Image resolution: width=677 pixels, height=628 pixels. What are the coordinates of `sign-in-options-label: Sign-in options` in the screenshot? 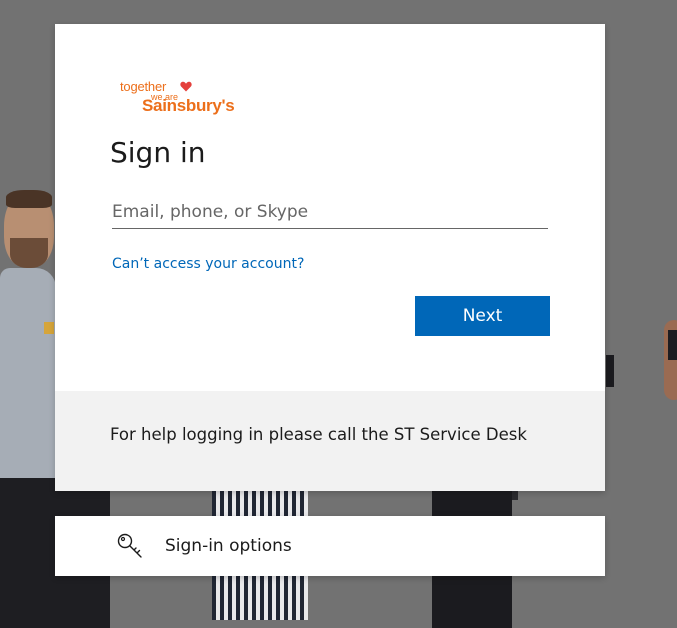 It's located at (228, 546).